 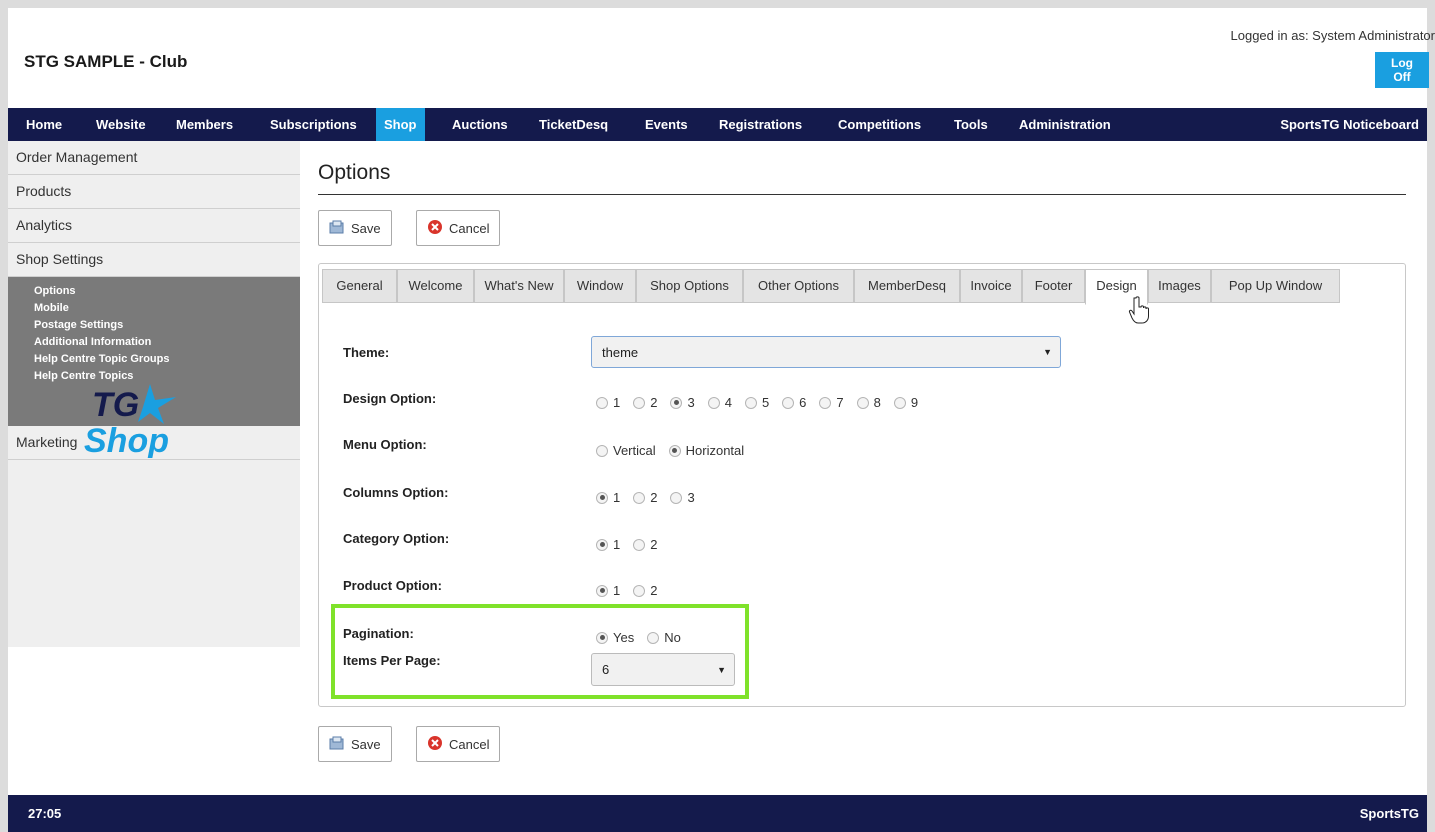 I want to click on cancel-button-top: Cancel, so click(x=458, y=228).